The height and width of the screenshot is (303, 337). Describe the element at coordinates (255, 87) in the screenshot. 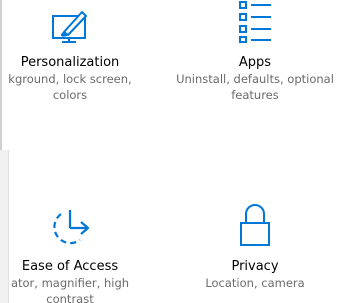

I see `tile-description: Uninstall, defaults, optional features` at that location.